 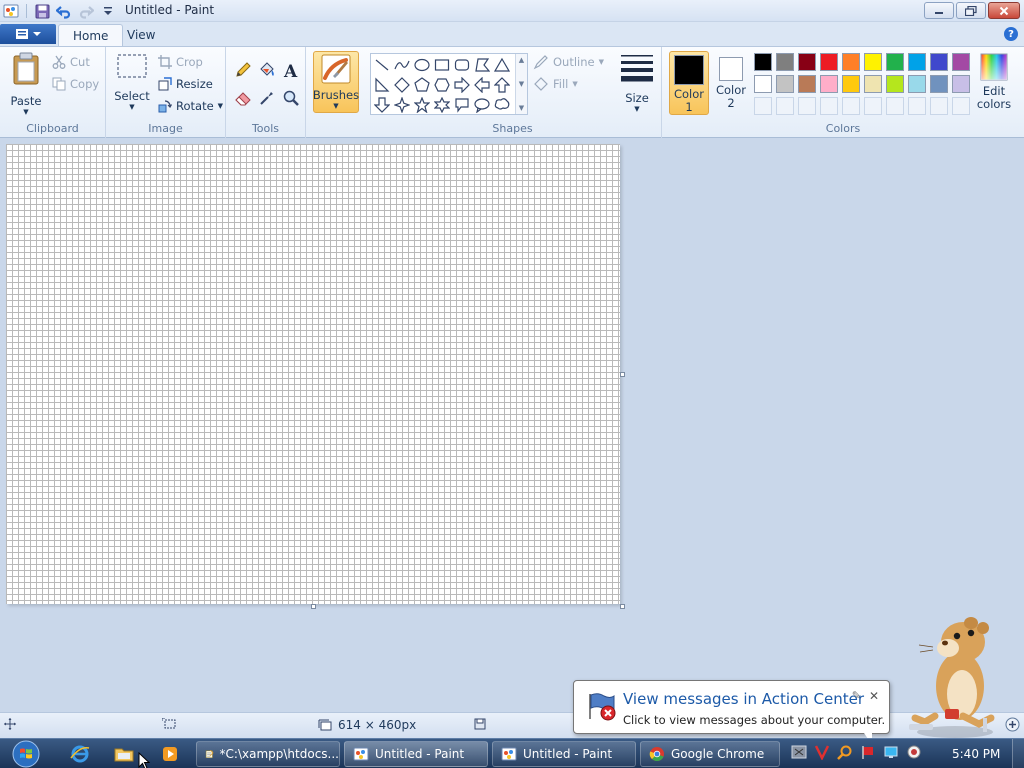 What do you see at coordinates (266, 69) in the screenshot?
I see `fill-bucket-icon` at bounding box center [266, 69].